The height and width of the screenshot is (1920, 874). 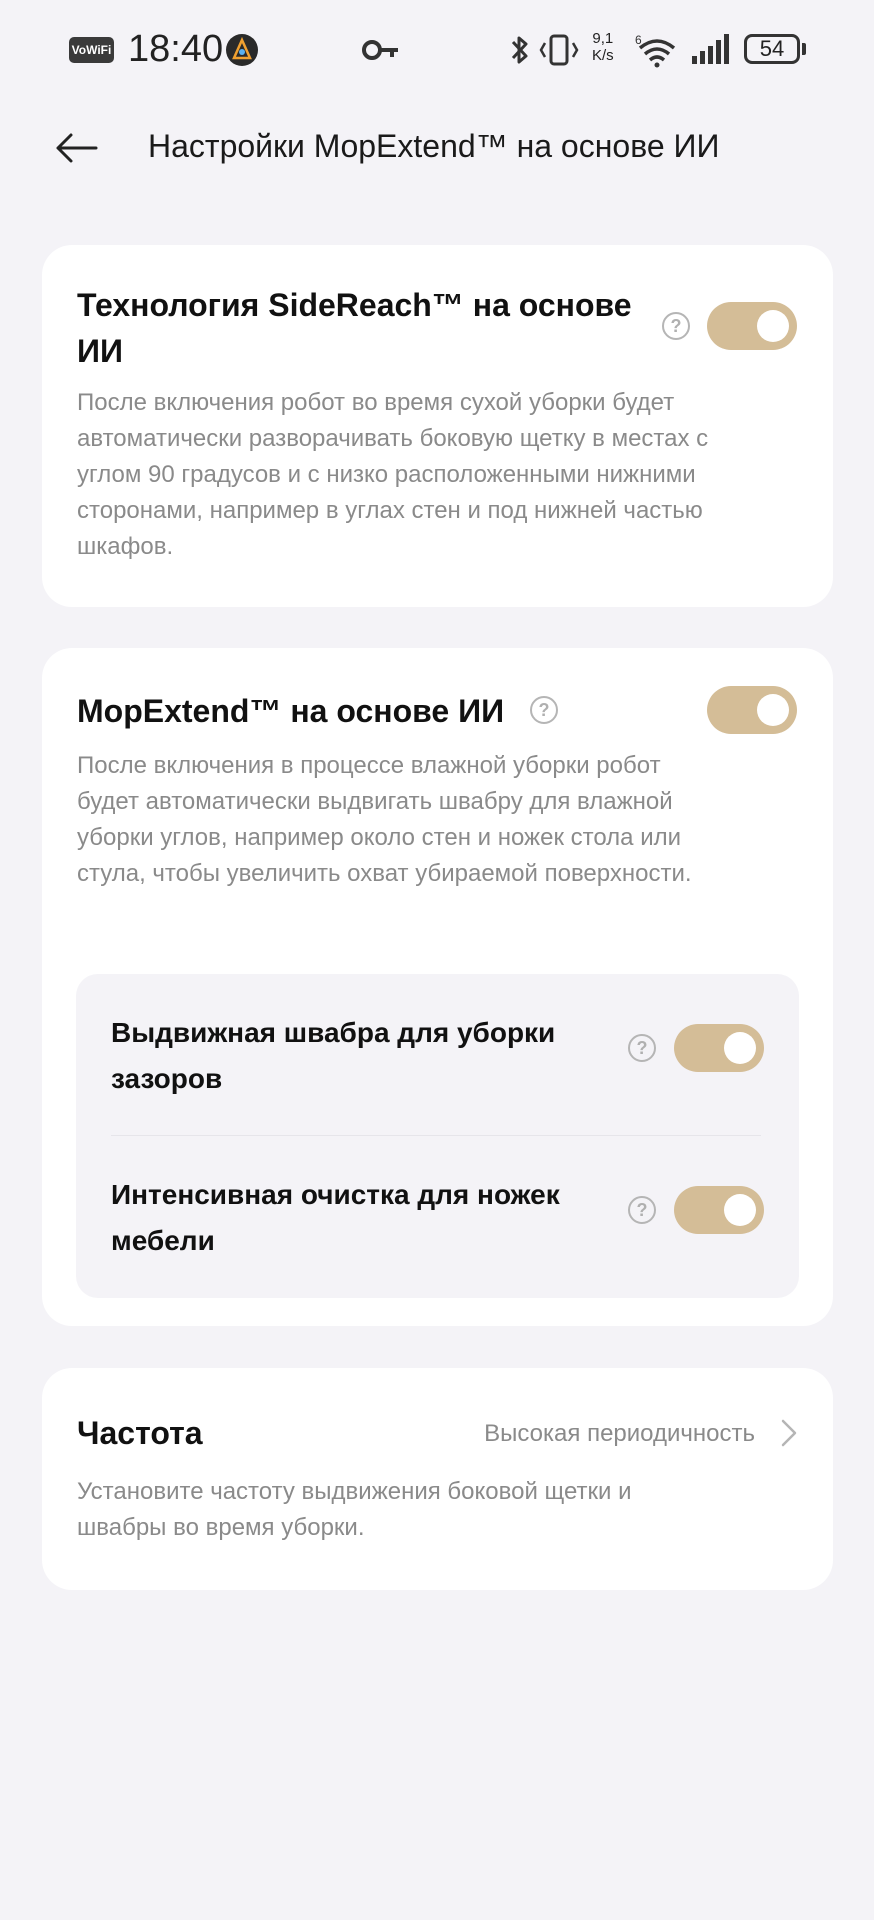 I want to click on battery-level: 54, so click(x=772, y=49).